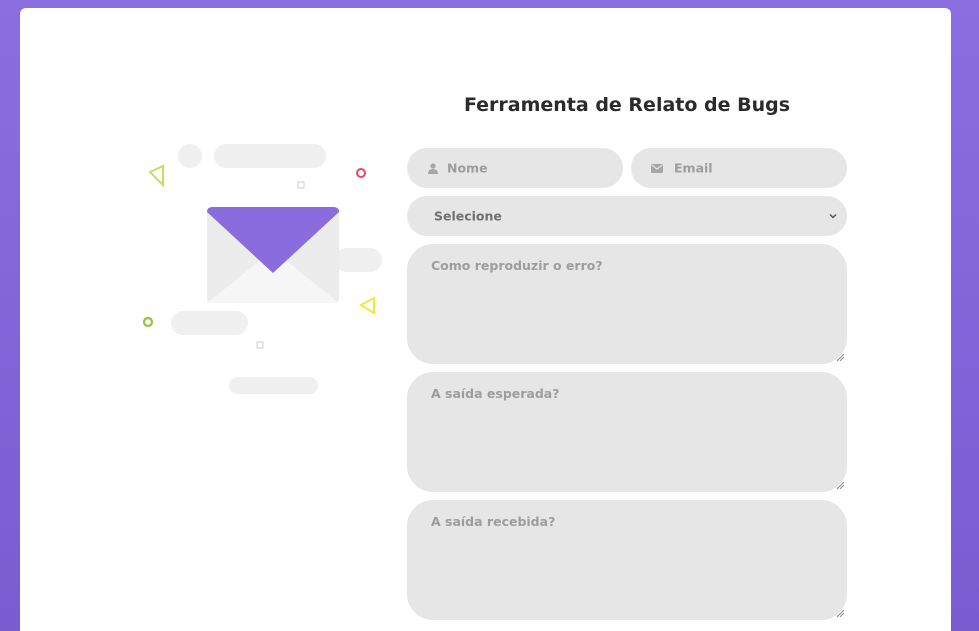 The width and height of the screenshot is (979, 631). Describe the element at coordinates (657, 168) in the screenshot. I see `envelope-icon` at that location.